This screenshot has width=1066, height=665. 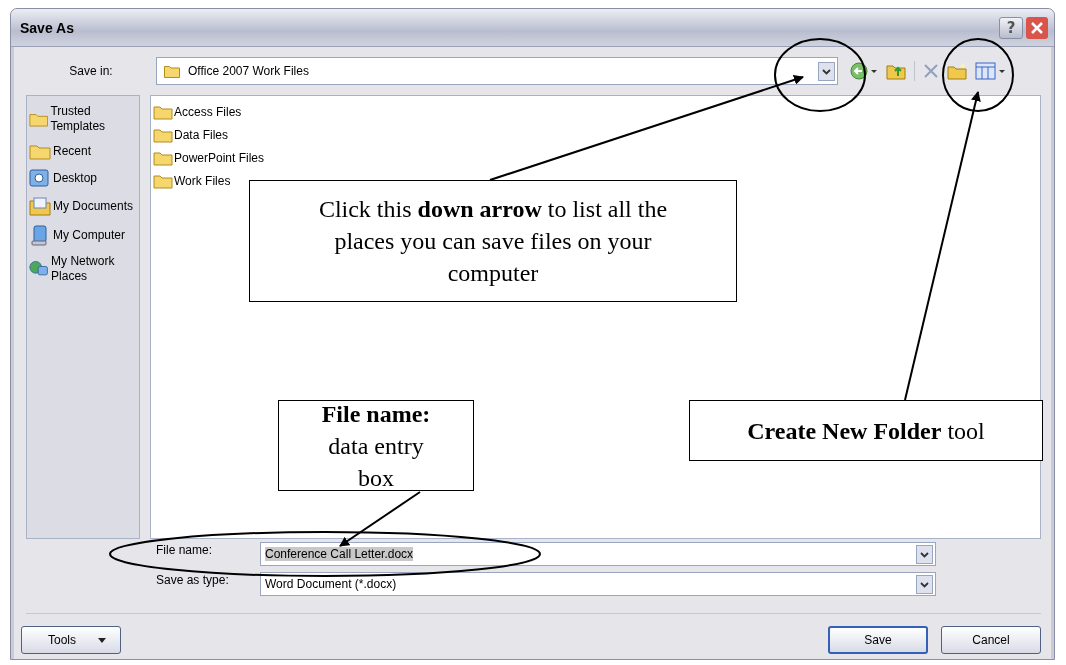 I want to click on place-label: My Computer, so click(x=89, y=235).